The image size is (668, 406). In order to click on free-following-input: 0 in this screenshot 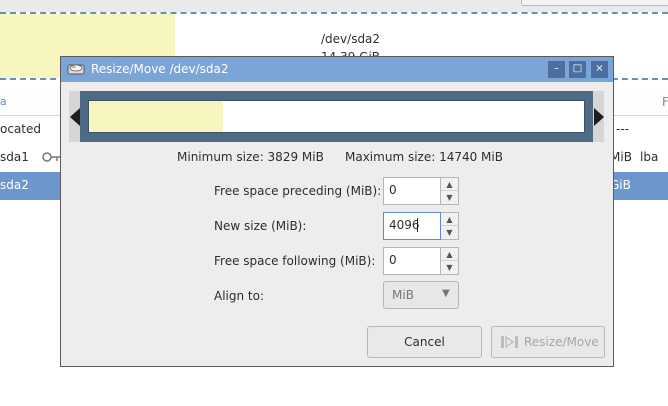, I will do `click(412, 261)`.